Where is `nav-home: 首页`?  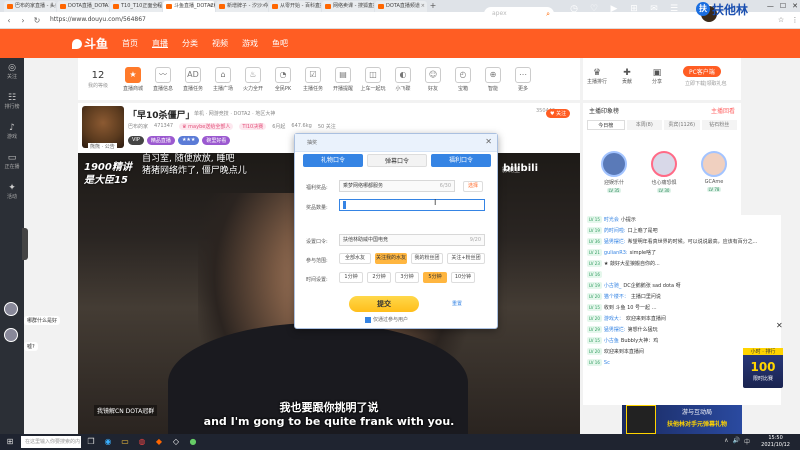
nav-home: 首页 is located at coordinates (130, 43).